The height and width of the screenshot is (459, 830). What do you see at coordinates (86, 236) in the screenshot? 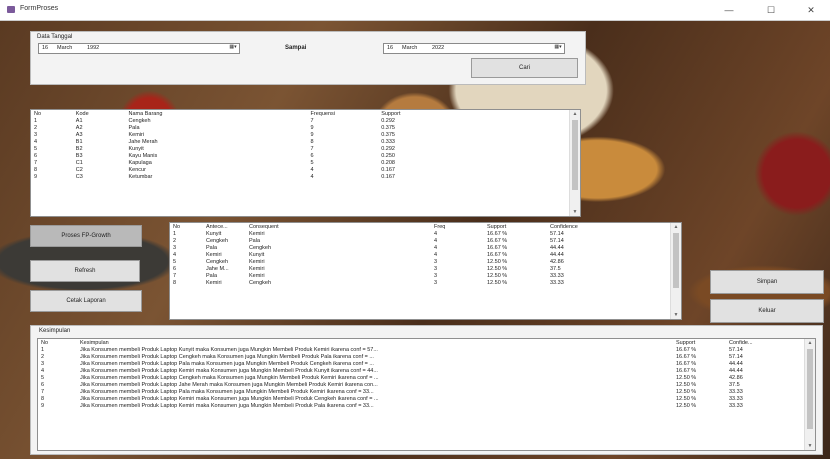
I see `proses-fp-growth-button: Proses FP-Growth` at bounding box center [86, 236].